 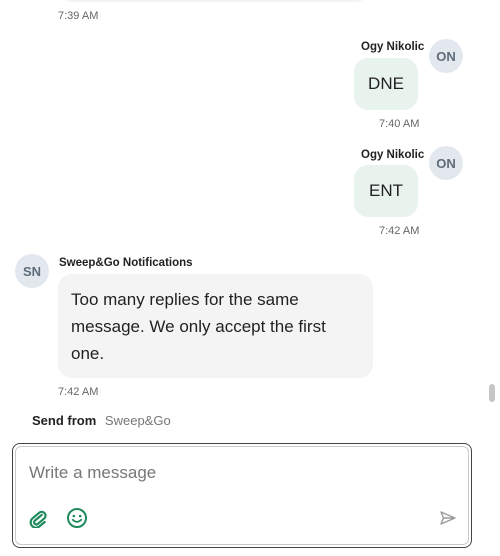 What do you see at coordinates (38, 518) in the screenshot?
I see `paperclip-icon` at bounding box center [38, 518].